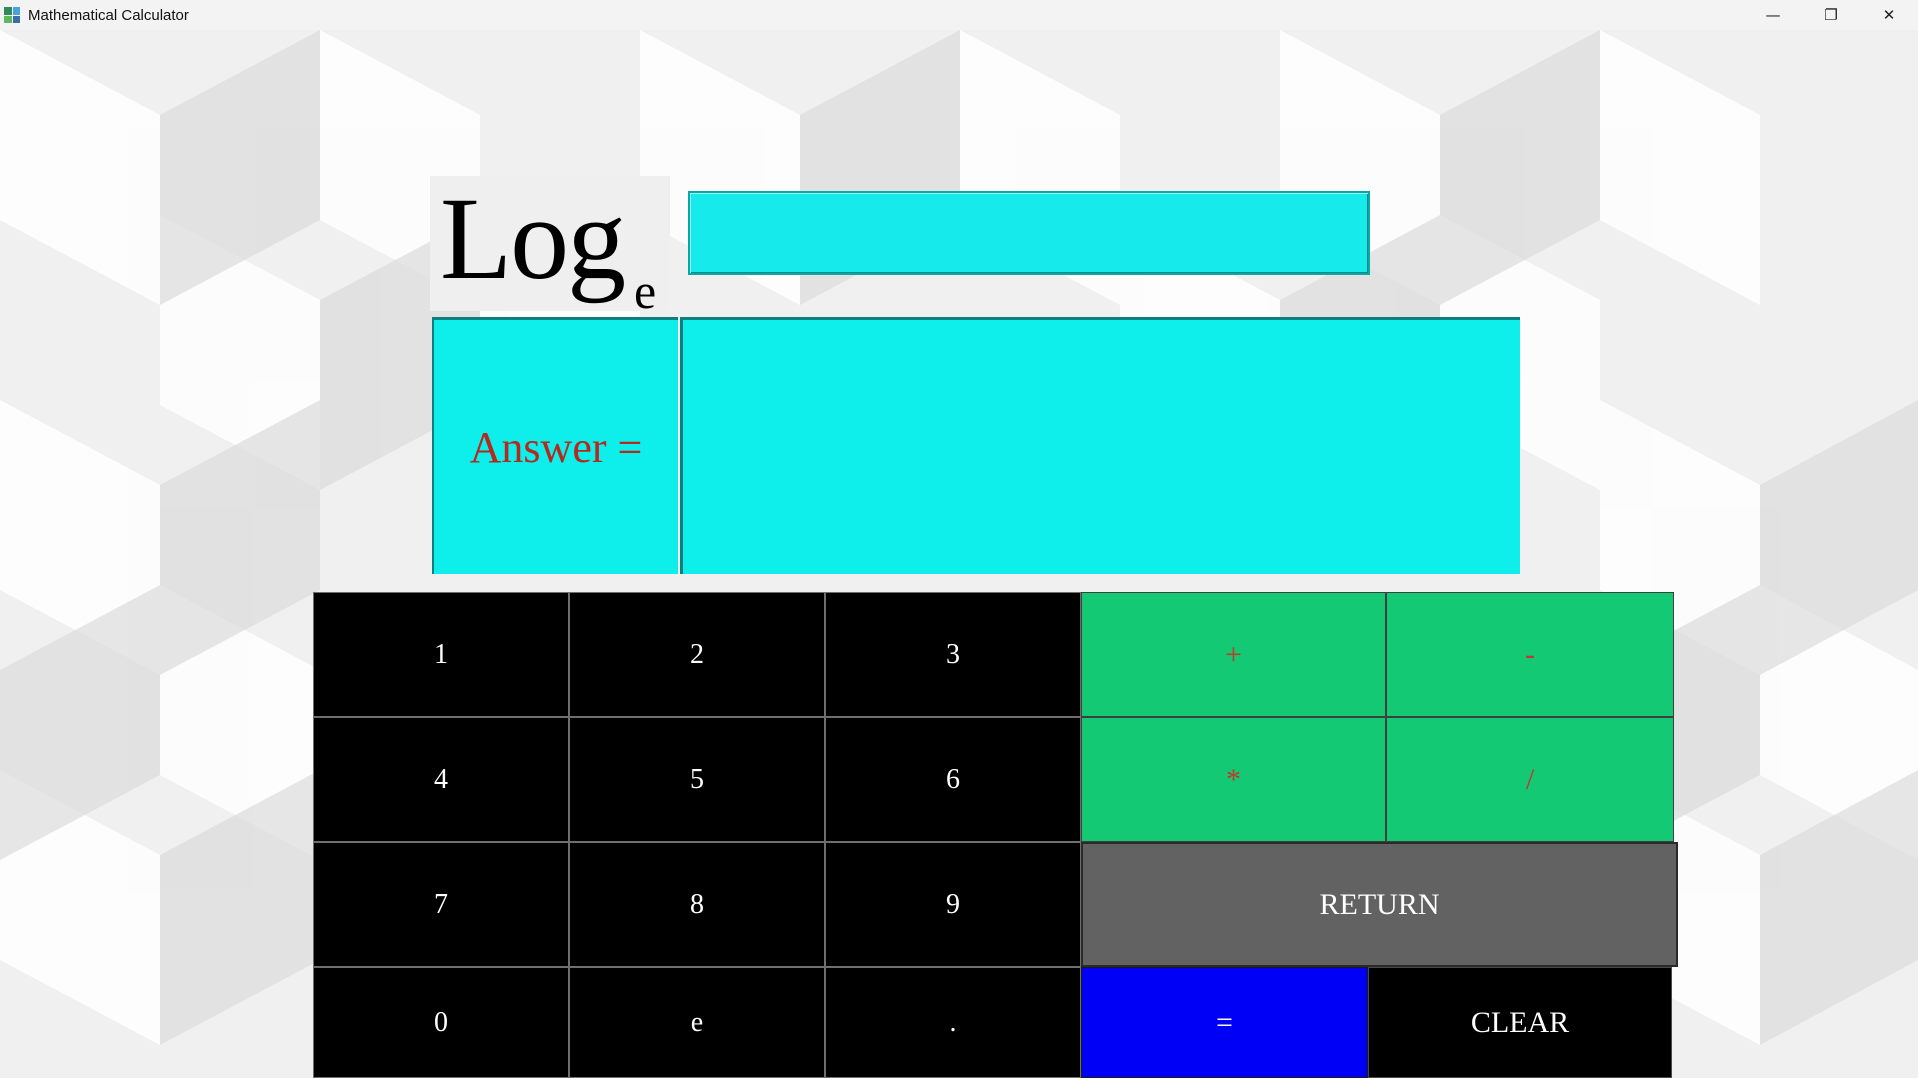 Image resolution: width=1918 pixels, height=1078 pixels. I want to click on key-4: 4, so click(441, 779).